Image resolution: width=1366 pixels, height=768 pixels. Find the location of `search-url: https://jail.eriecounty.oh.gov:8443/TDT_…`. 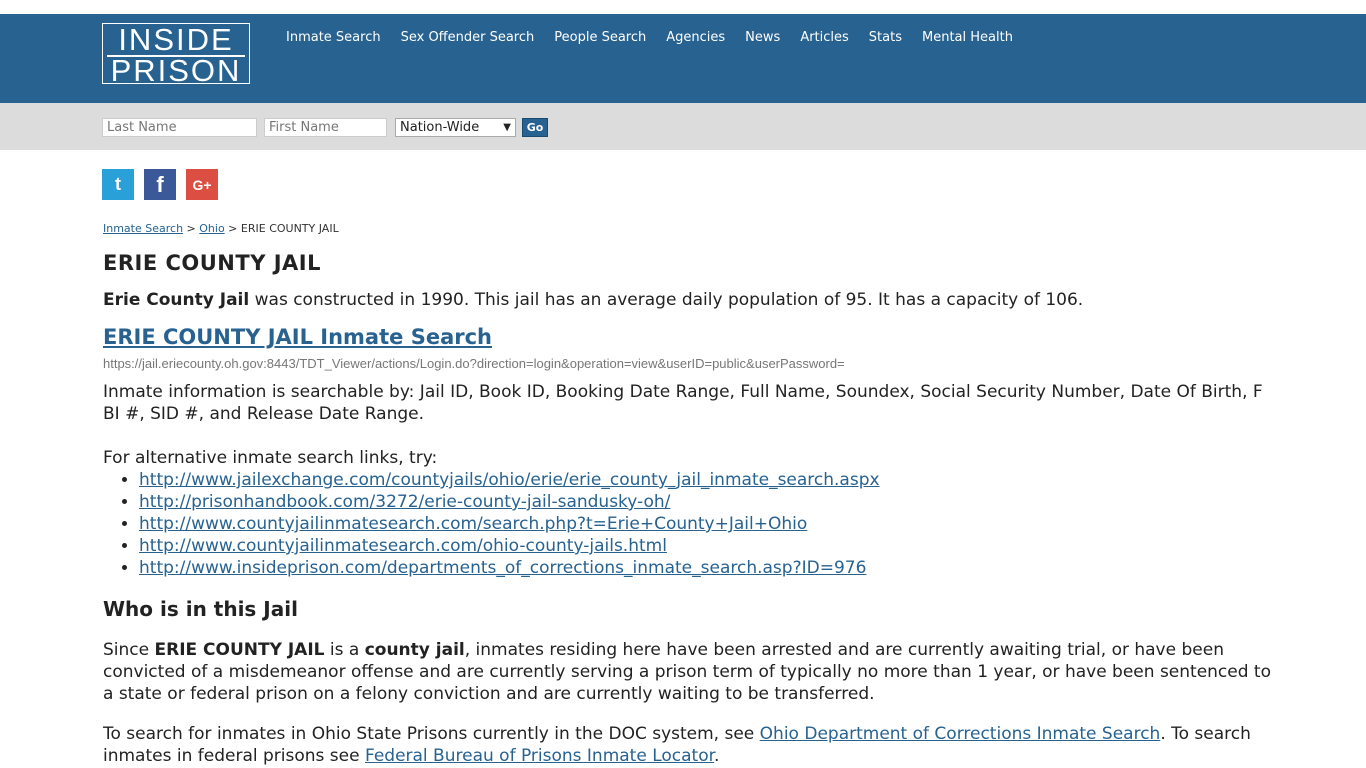

search-url: https://jail.eriecounty.oh.gov:8443/TDT_… is located at coordinates (474, 363).